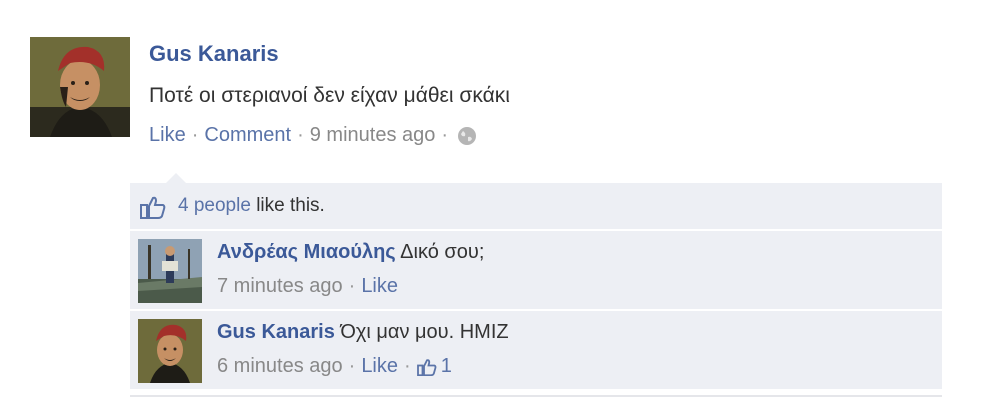 This screenshot has width=993, height=401. Describe the element at coordinates (167, 135) in the screenshot. I see `like-link: Like` at that location.